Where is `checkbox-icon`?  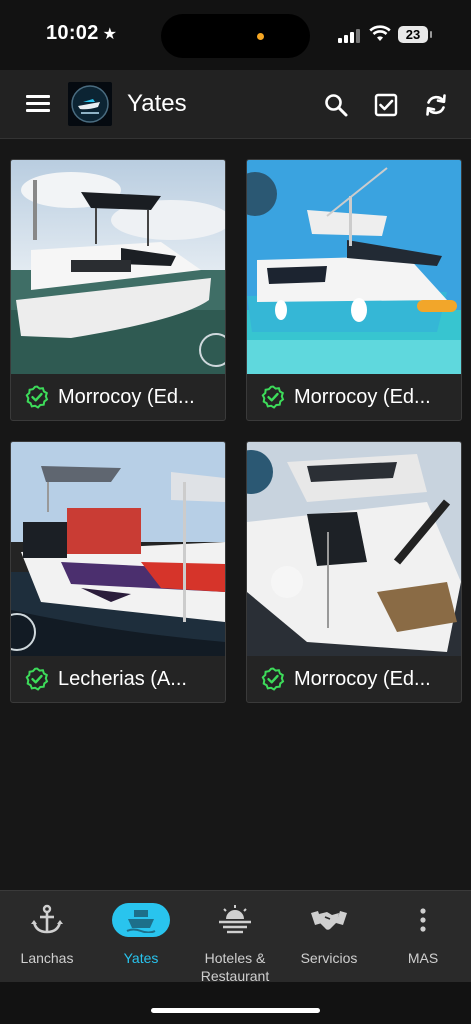 checkbox-icon is located at coordinates (386, 105).